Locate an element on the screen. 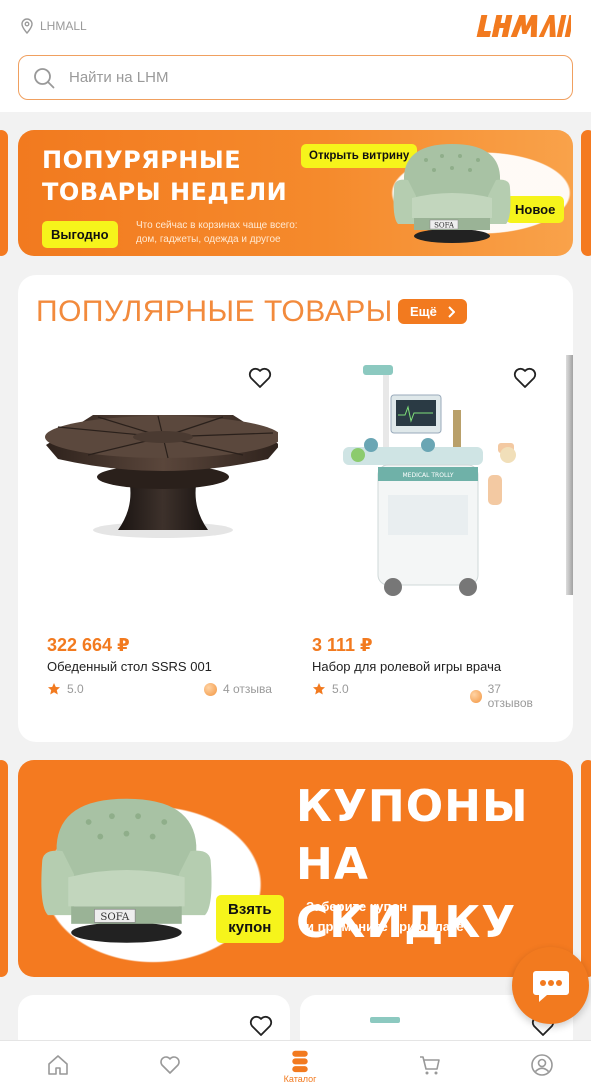 The height and width of the screenshot is (1083, 591). profitable-tag: Выгодно is located at coordinates (80, 234).